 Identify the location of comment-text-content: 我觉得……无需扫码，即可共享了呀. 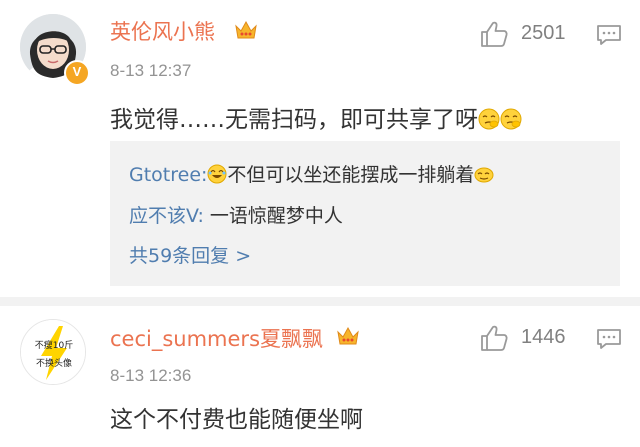
(294, 120).